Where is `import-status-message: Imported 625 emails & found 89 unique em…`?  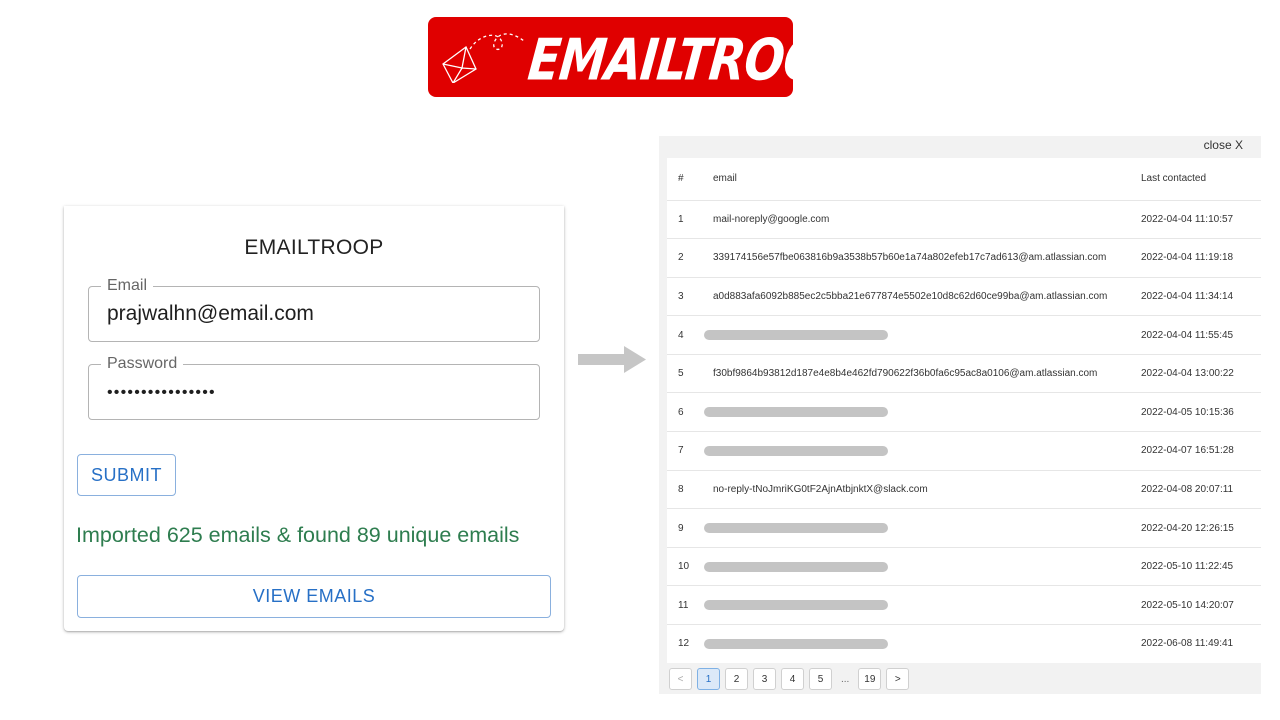
import-status-message: Imported 625 emails & found 89 unique em… is located at coordinates (298, 535).